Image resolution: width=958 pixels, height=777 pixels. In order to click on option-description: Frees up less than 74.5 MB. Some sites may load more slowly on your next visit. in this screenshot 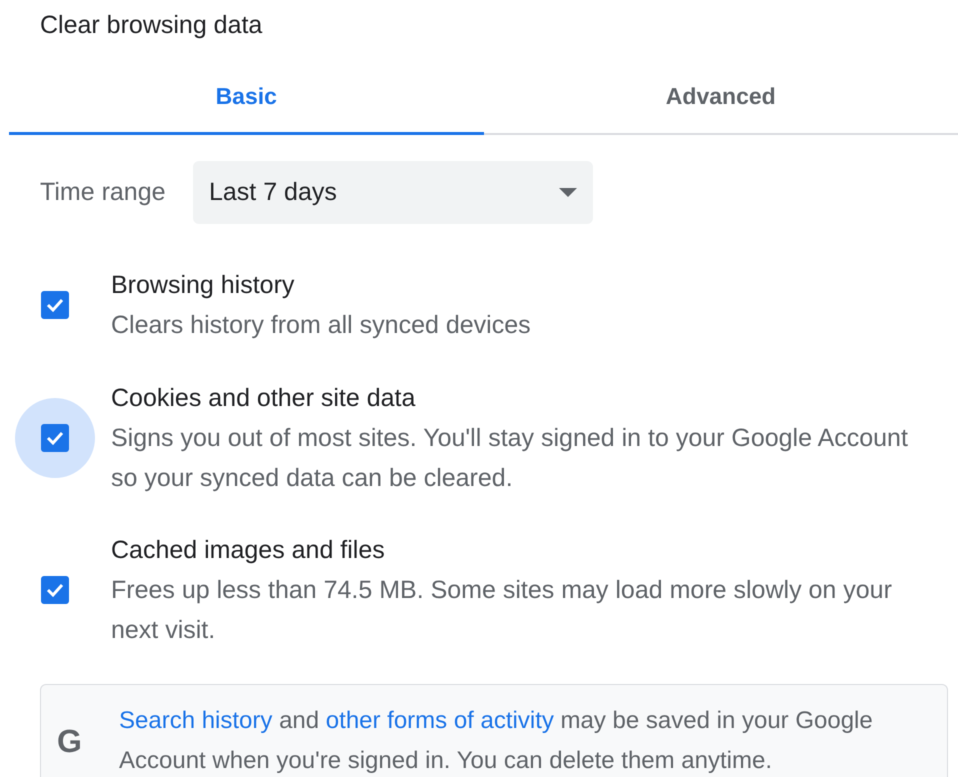, I will do `click(502, 610)`.